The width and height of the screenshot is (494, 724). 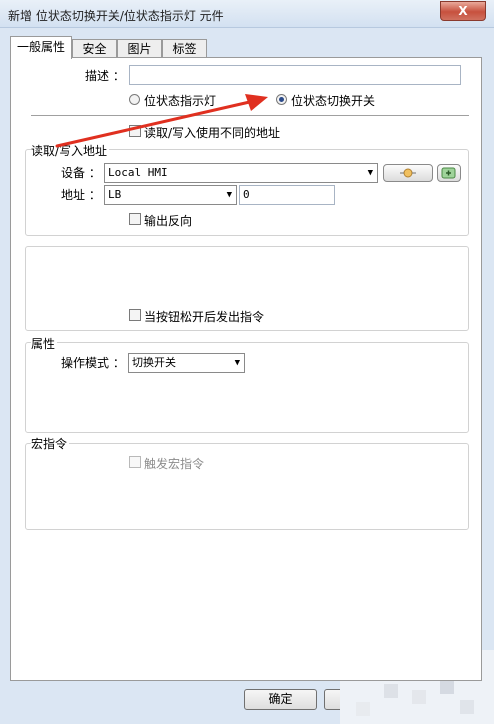 I want to click on macro-group, so click(x=247, y=486).